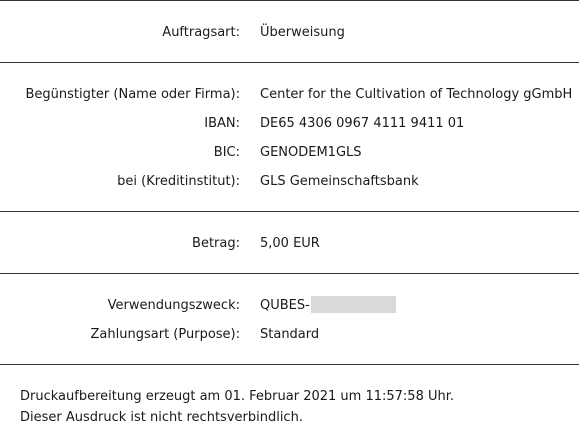 The image size is (579, 433). What do you see at coordinates (165, 334) in the screenshot?
I see `payment-type-label: Zahlungsart (Purpose):` at bounding box center [165, 334].